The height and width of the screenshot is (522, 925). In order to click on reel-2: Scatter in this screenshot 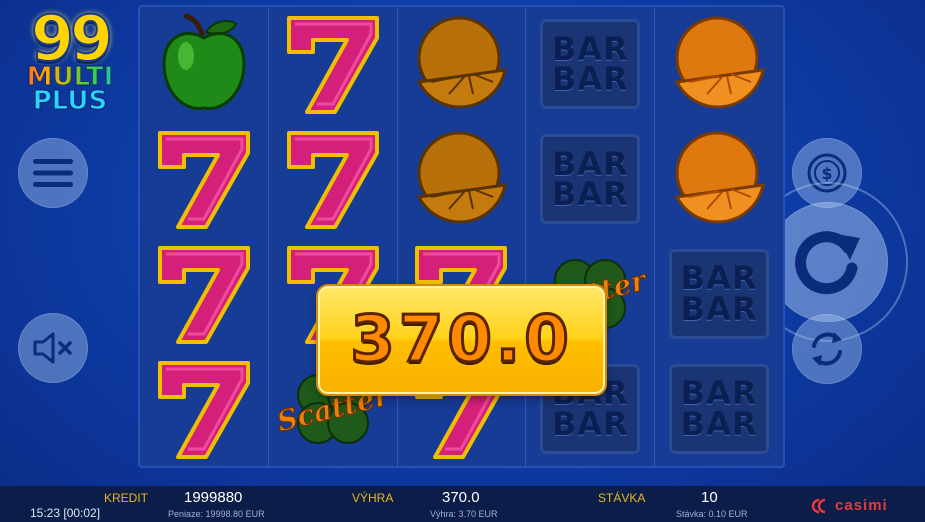, I will do `click(333, 236)`.